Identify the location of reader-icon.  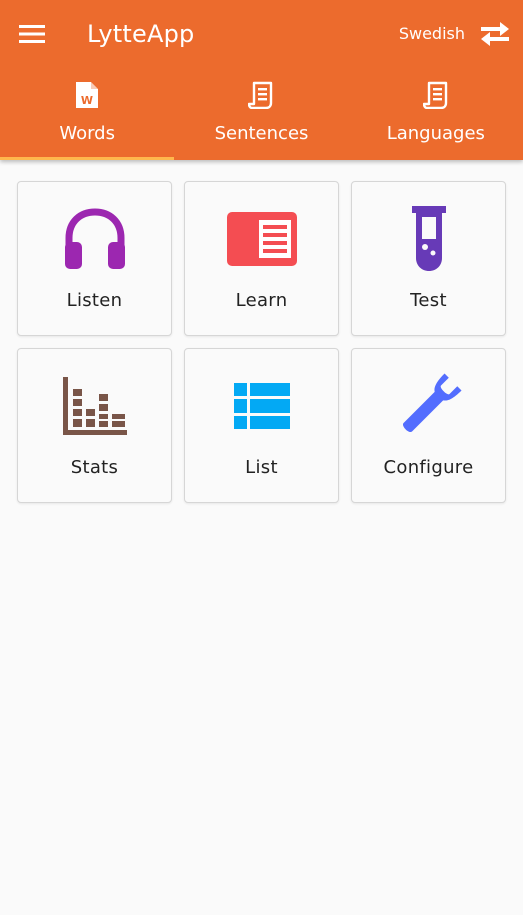
(261, 239).